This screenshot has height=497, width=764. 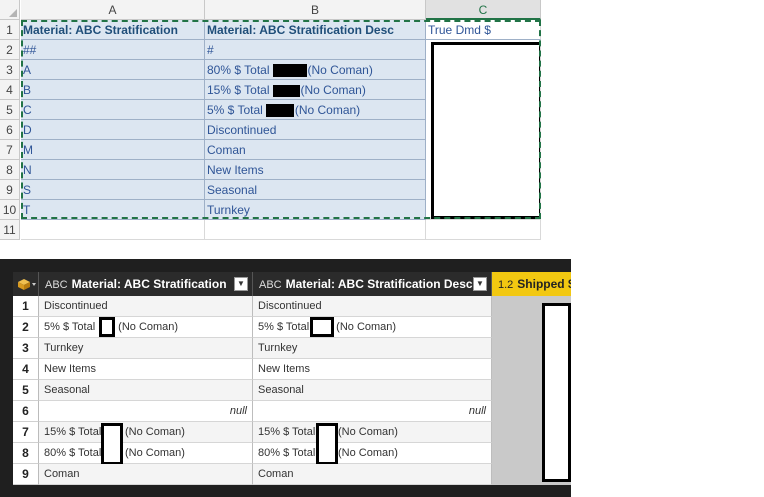 What do you see at coordinates (113, 110) in the screenshot?
I see `cell-a5: C` at bounding box center [113, 110].